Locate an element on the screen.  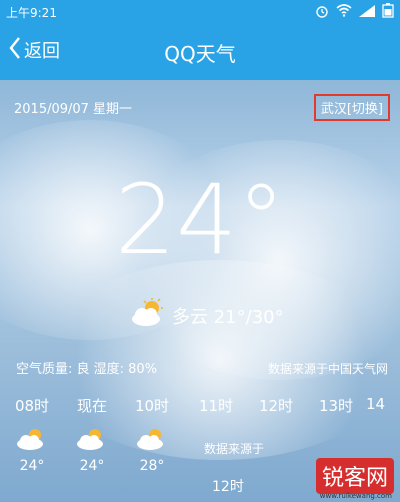
hour-item: 10时 28° is located at coordinates (152, 434).